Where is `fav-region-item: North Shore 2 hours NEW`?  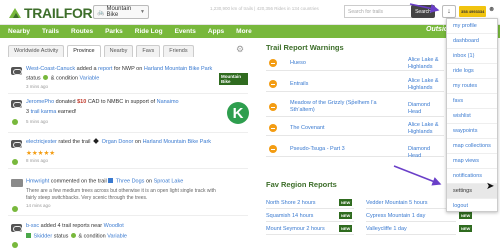
fav-region-item: North Shore 2 hours NEW is located at coordinates (310, 203).